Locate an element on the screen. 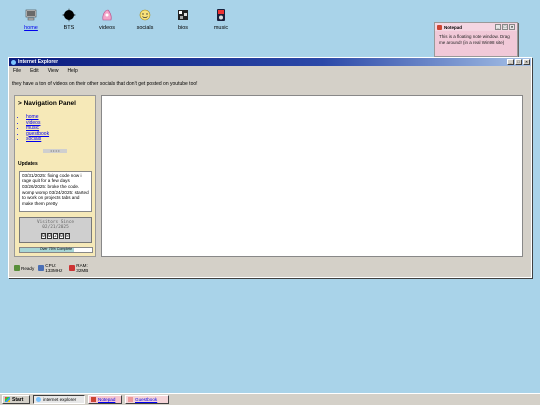 The image size is (540, 405). progress-bar: Over 75% Complete is located at coordinates (56, 249).